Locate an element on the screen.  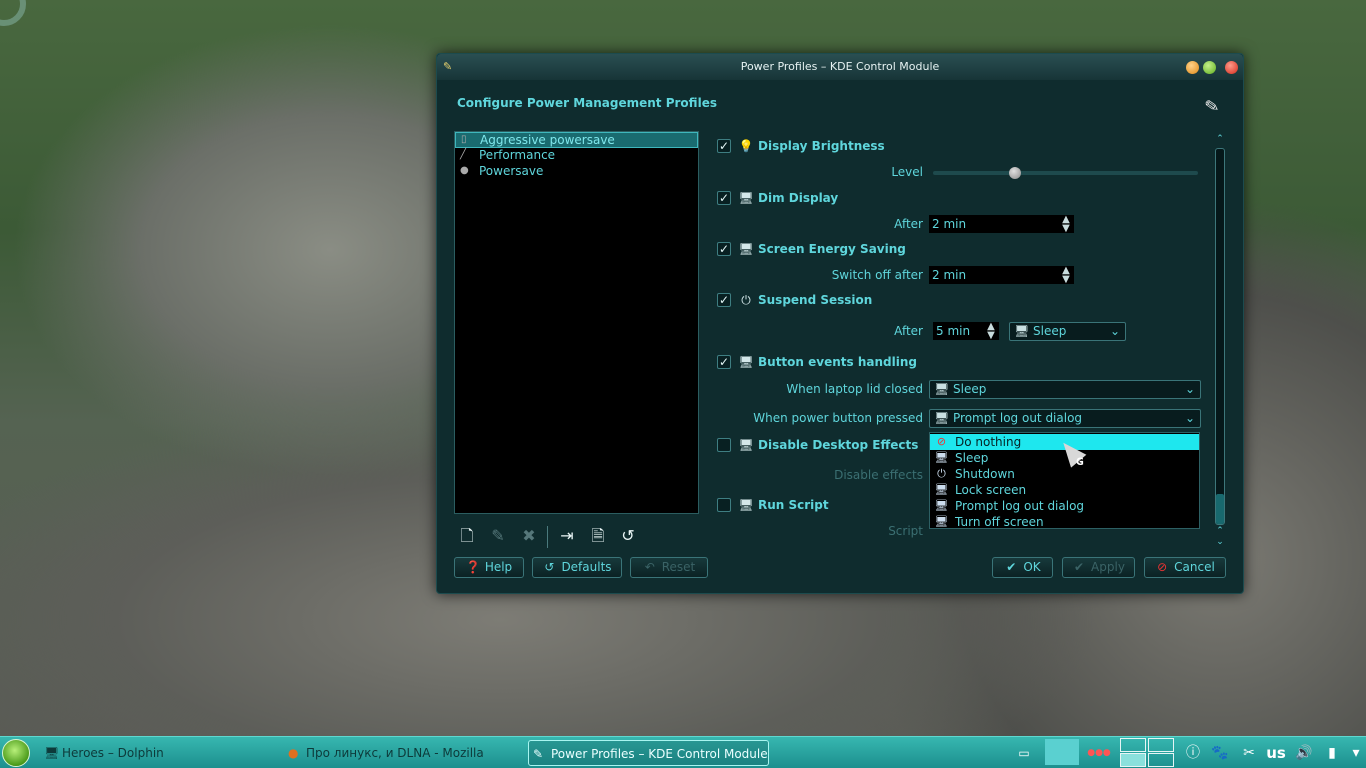
close-button is located at coordinates (1231, 67).